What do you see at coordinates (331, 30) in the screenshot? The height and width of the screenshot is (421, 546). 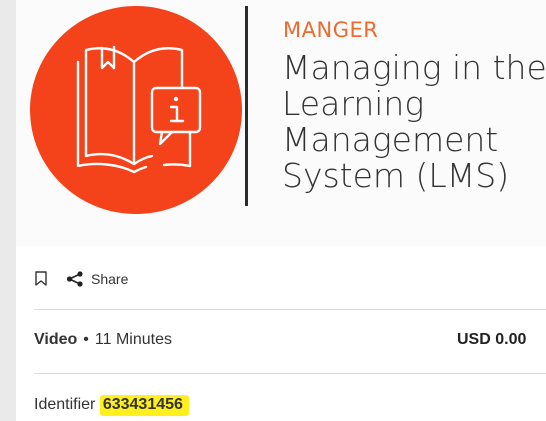 I see `brand-label: MANGER` at bounding box center [331, 30].